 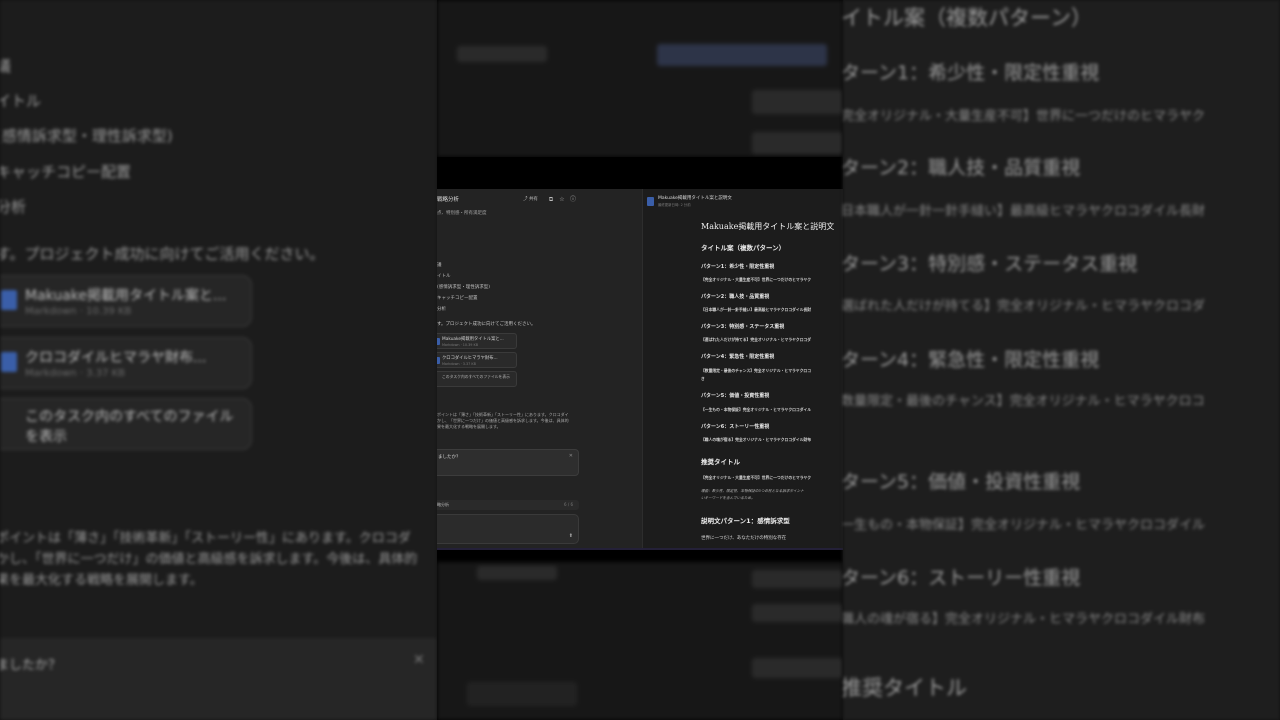 What do you see at coordinates (1024, 211) in the screenshot?
I see `bg-pattern-sample: 日本職人が一針一針手縫い】最高級ヒマラヤクロコダイル長財` at bounding box center [1024, 211].